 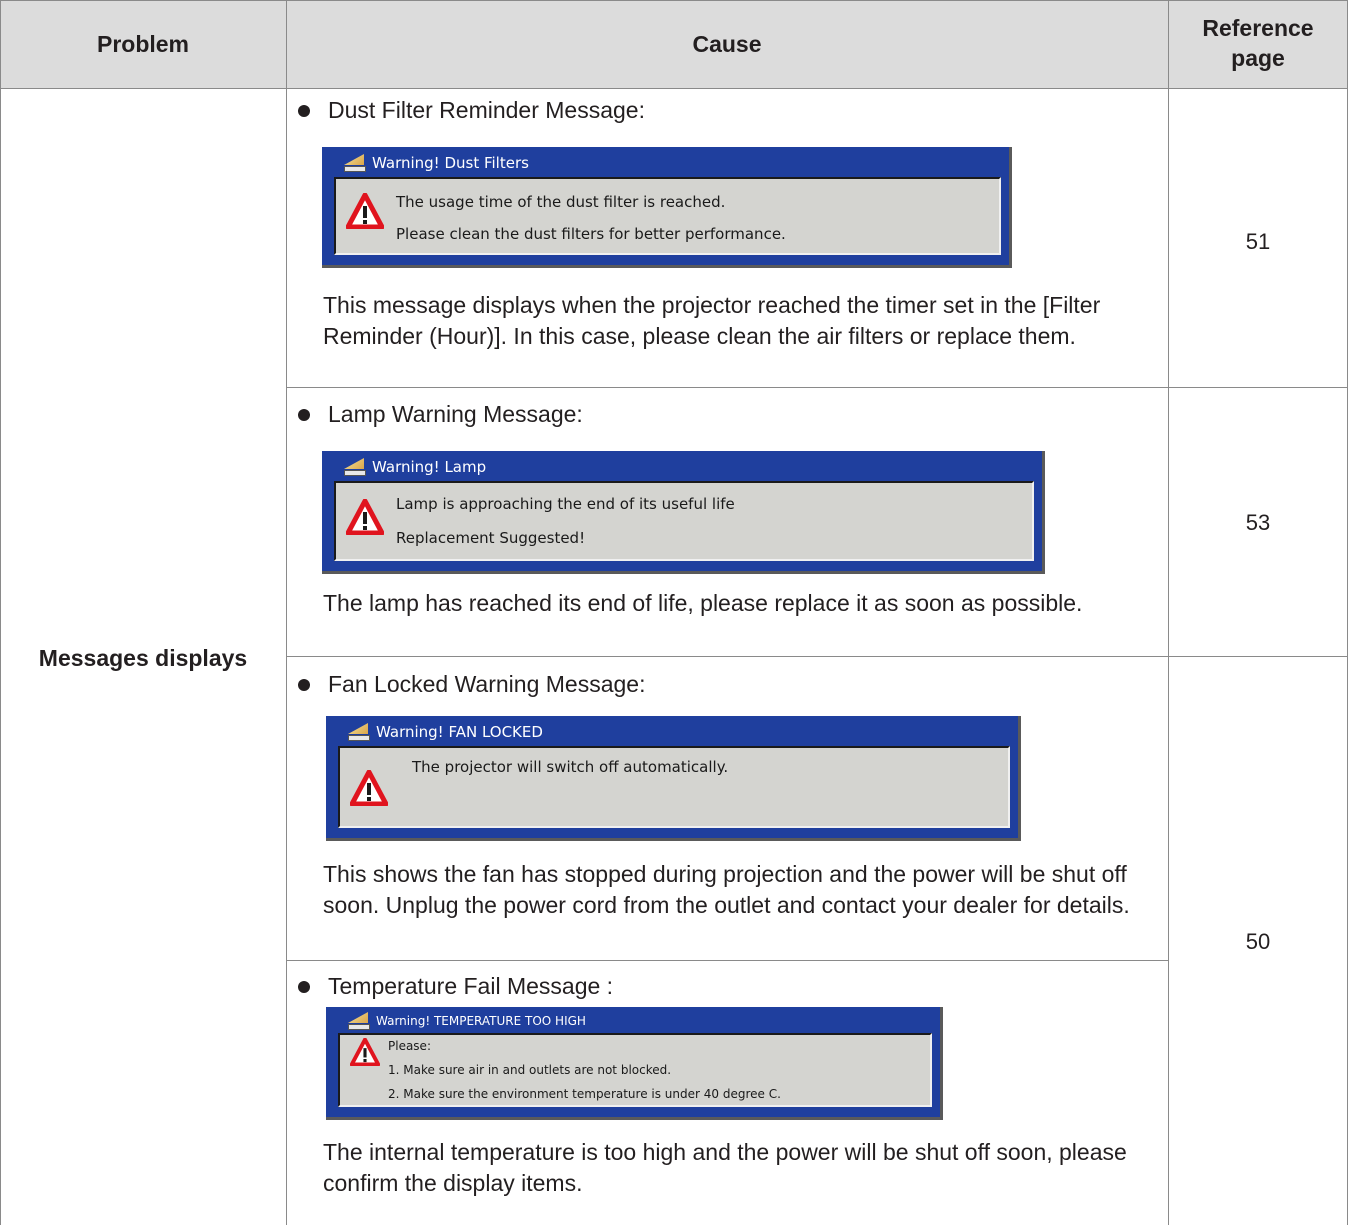 What do you see at coordinates (459, 732) in the screenshot?
I see `dialog-title-text: Warning! FAN LOCKED` at bounding box center [459, 732].